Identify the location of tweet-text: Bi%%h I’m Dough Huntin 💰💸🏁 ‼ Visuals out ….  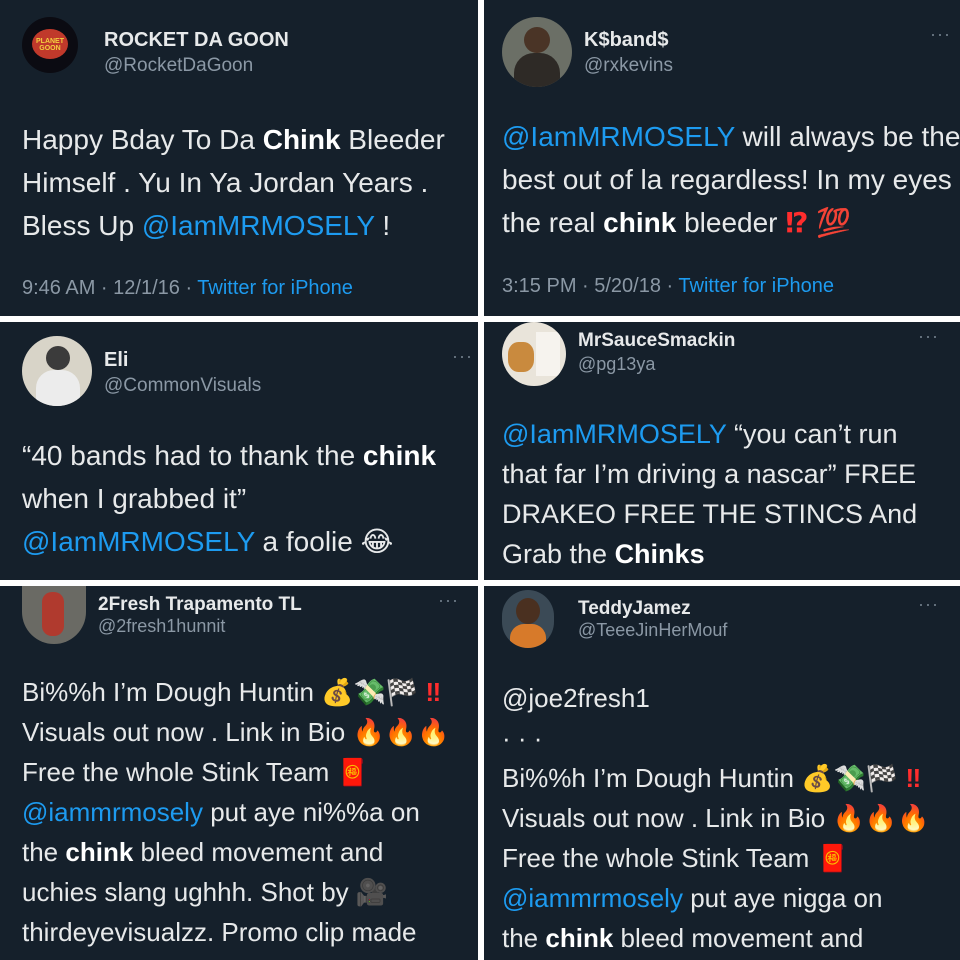
(236, 812).